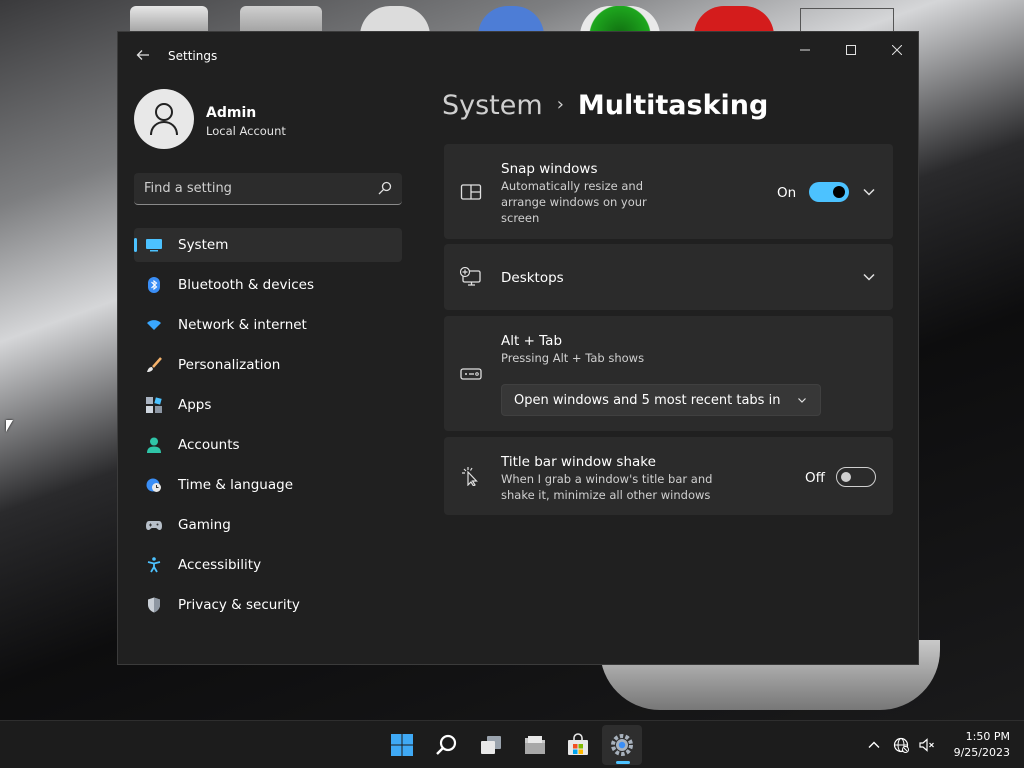 Image resolution: width=1024 pixels, height=768 pixels. What do you see at coordinates (492, 105) in the screenshot?
I see `breadcrumb-parent: System` at bounding box center [492, 105].